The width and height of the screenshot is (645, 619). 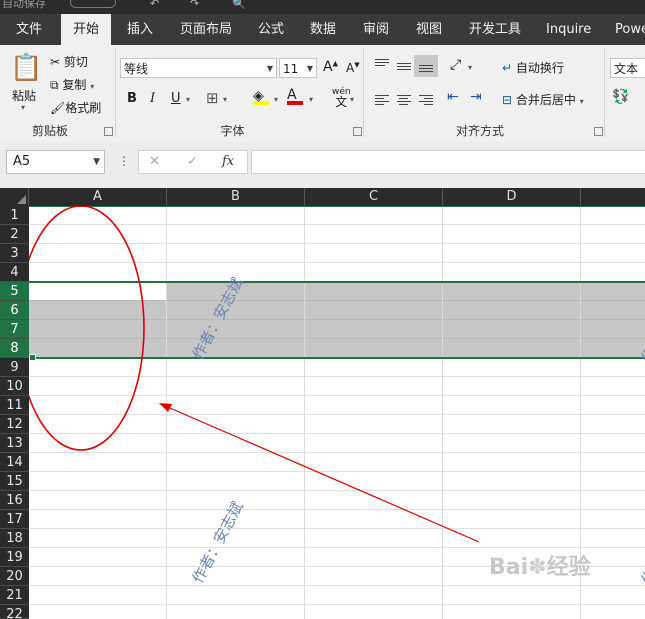 I want to click on tab-data: 数据, so click(x=323, y=29).